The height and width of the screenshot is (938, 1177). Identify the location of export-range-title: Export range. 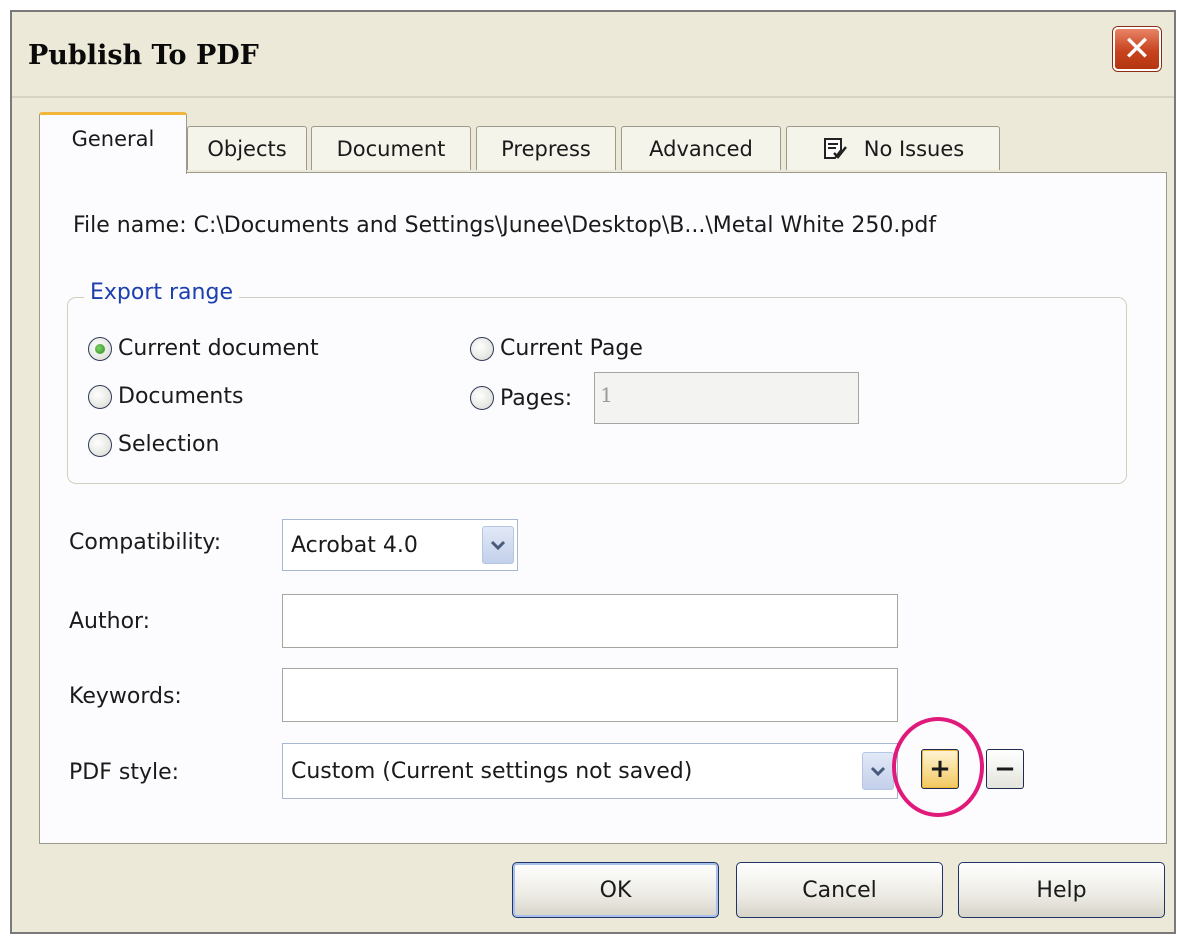
(161, 292).